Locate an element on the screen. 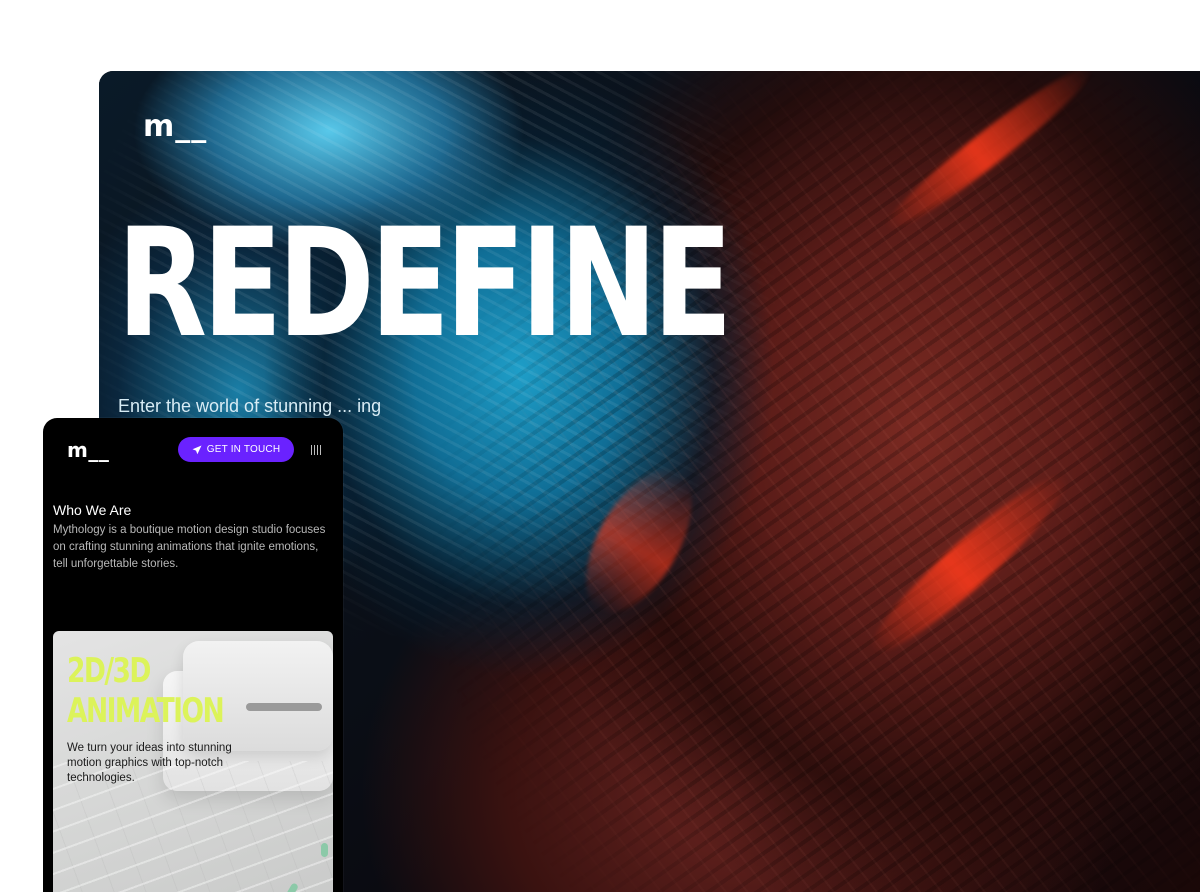 The height and width of the screenshot is (892, 1200). get-in-touch-button: GET IN TOUCH is located at coordinates (236, 449).